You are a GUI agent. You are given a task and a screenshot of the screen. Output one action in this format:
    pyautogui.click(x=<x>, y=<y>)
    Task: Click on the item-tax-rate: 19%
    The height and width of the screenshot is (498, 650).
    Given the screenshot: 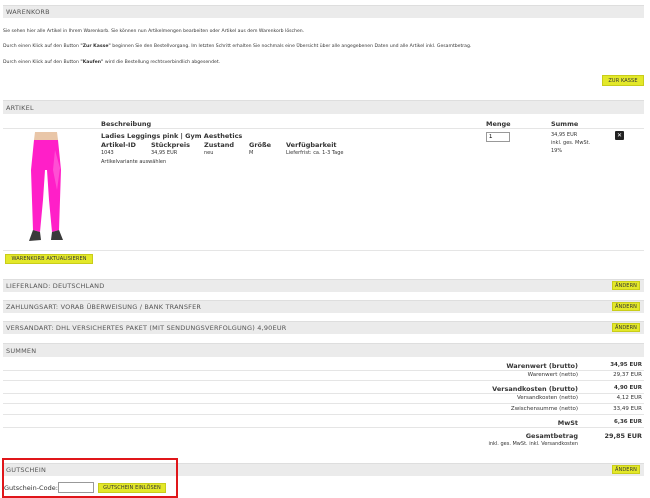 What is the action you would take?
    pyautogui.click(x=557, y=151)
    